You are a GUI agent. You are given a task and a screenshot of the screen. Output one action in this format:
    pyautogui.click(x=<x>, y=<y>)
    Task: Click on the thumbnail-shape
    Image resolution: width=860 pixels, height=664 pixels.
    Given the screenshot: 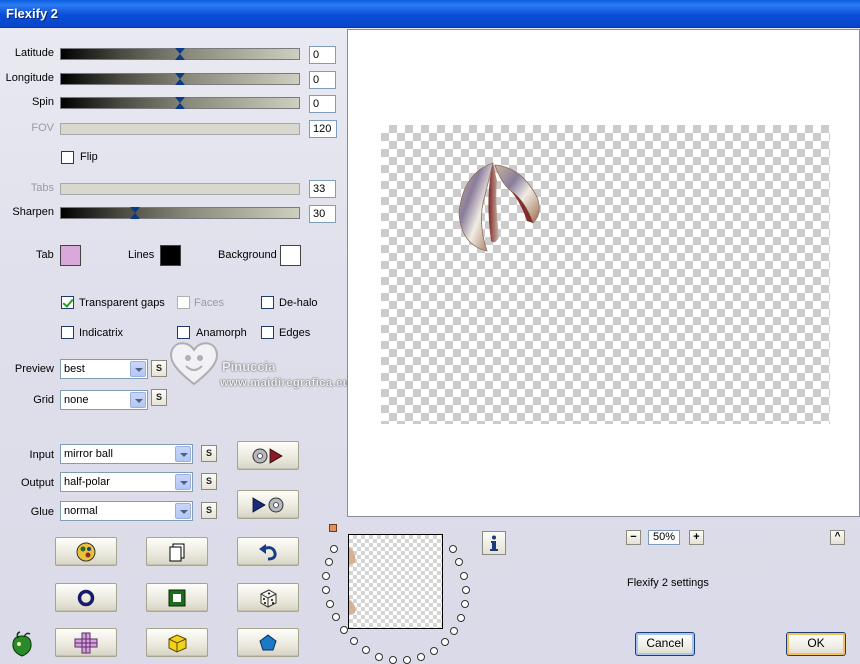 What is the action you would take?
    pyautogui.click(x=352, y=581)
    